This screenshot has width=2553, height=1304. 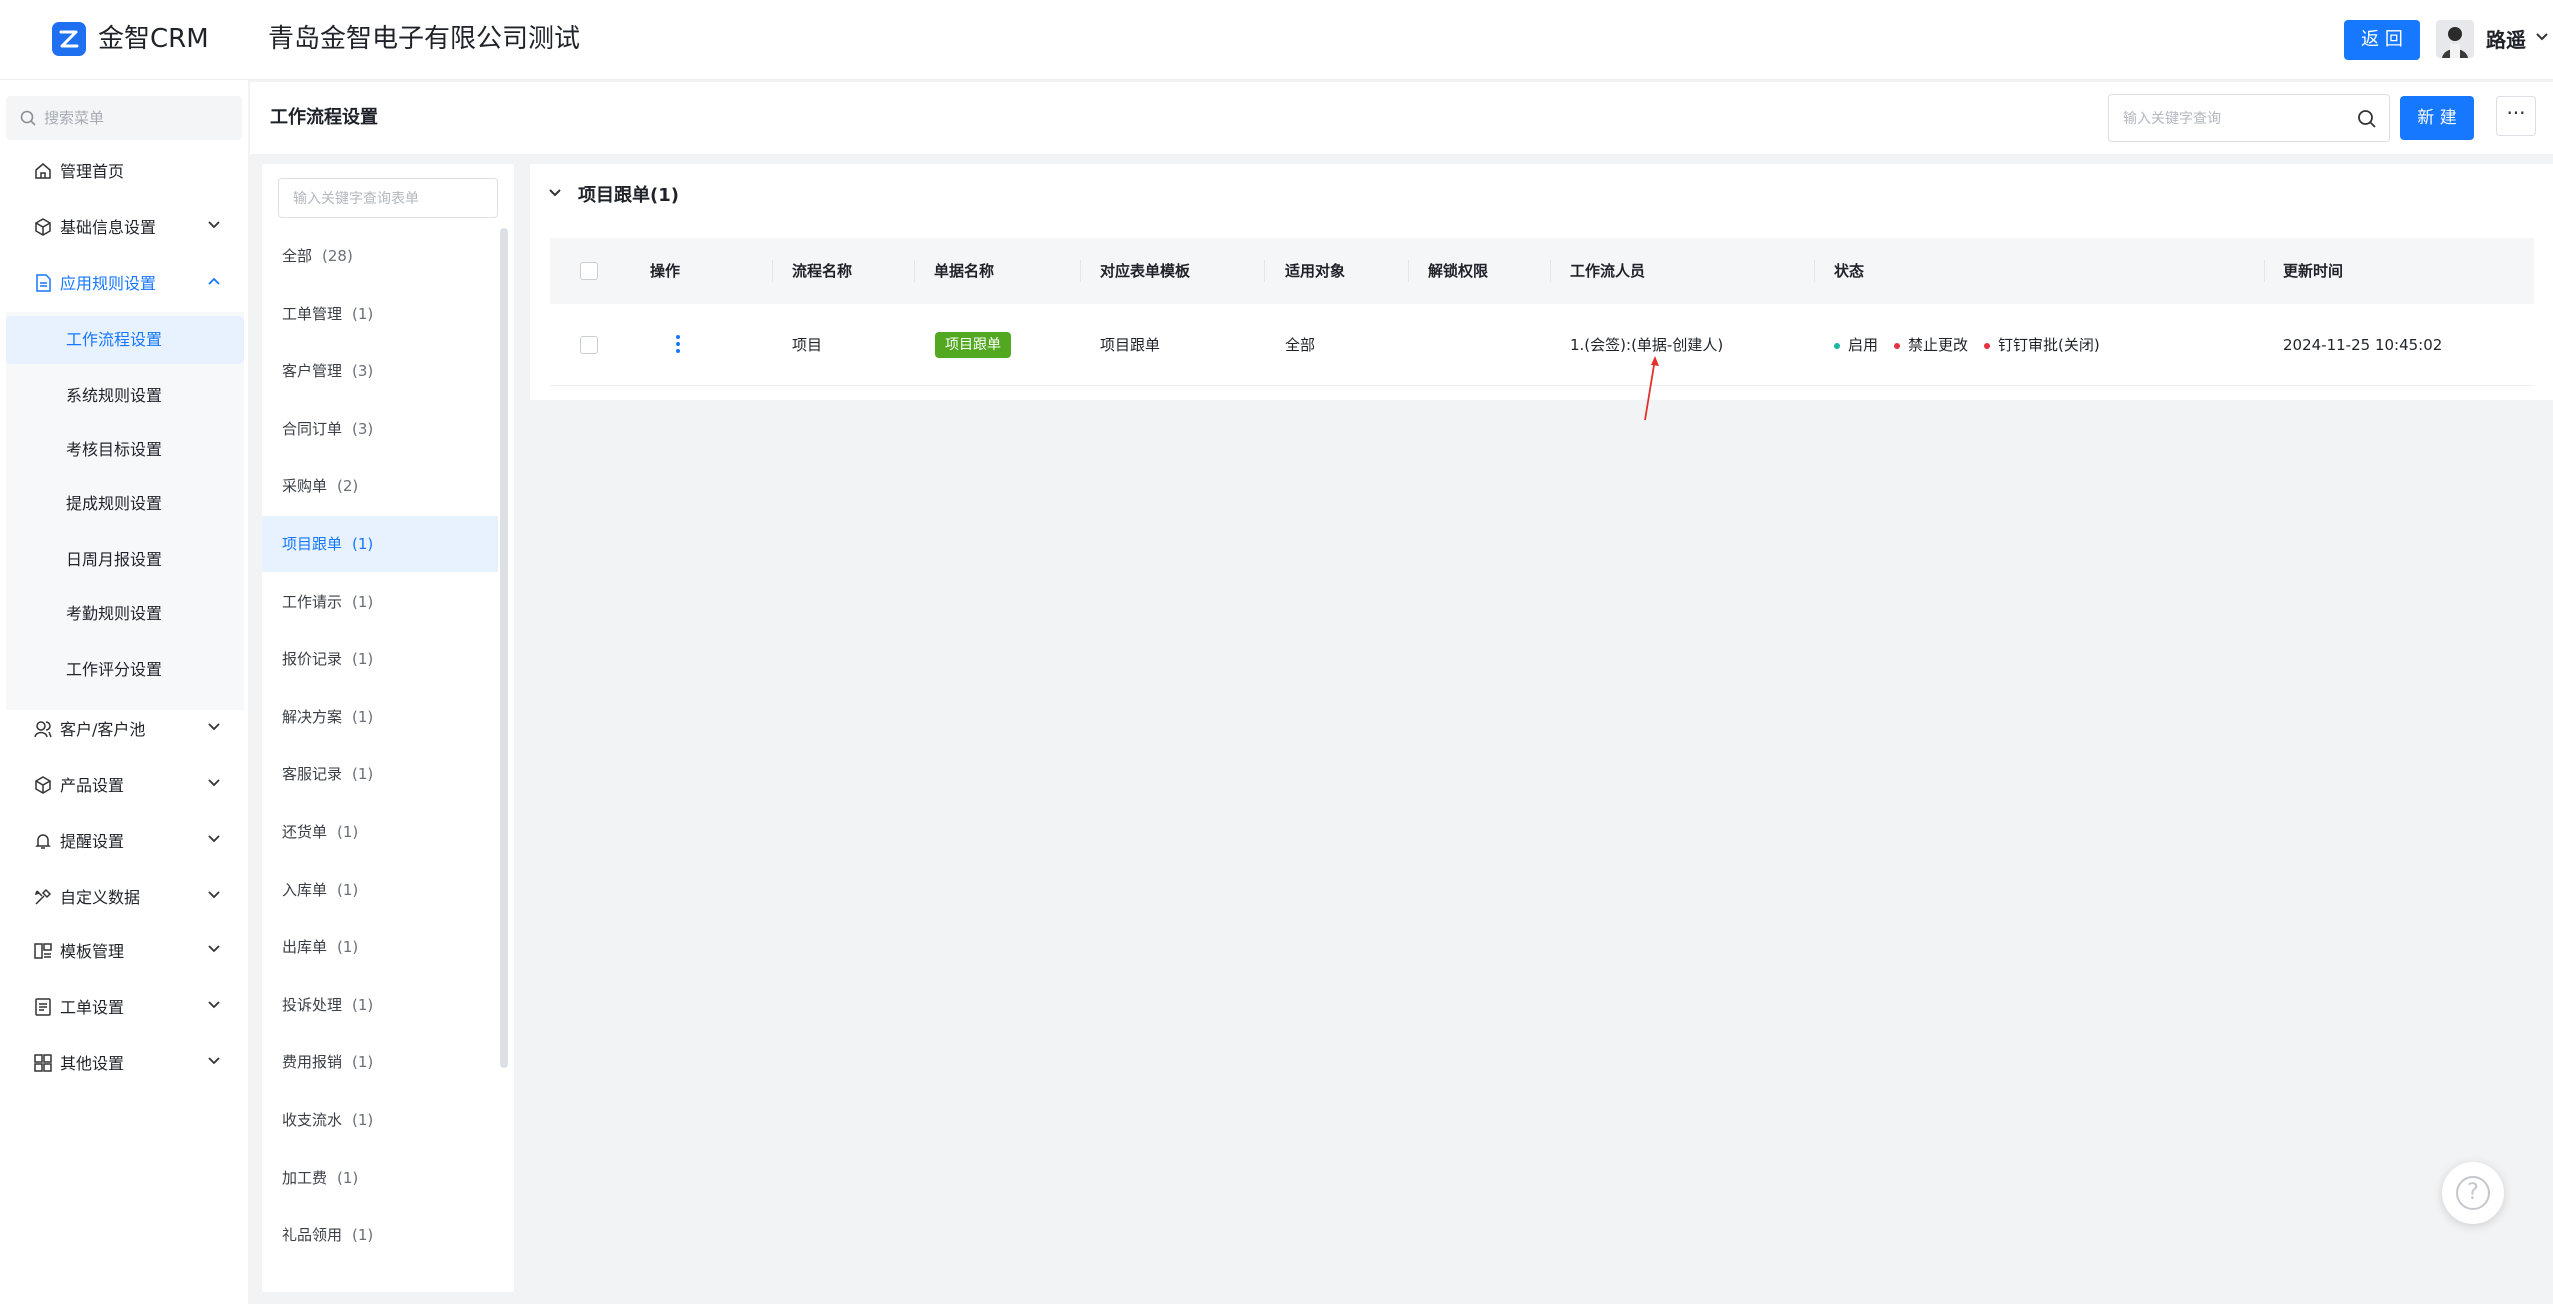 What do you see at coordinates (124, 1008) in the screenshot?
I see `sidebar-item-work-orders: 工单设置` at bounding box center [124, 1008].